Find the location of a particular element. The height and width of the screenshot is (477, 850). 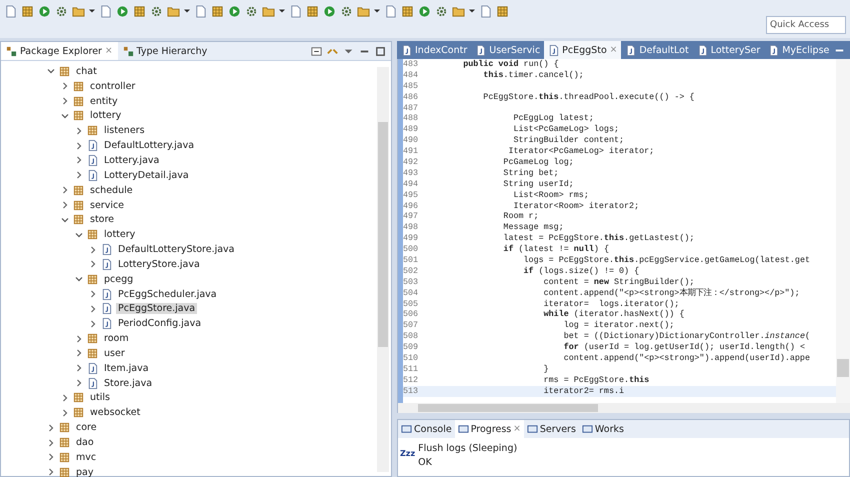

line-number: 486 is located at coordinates (411, 97).